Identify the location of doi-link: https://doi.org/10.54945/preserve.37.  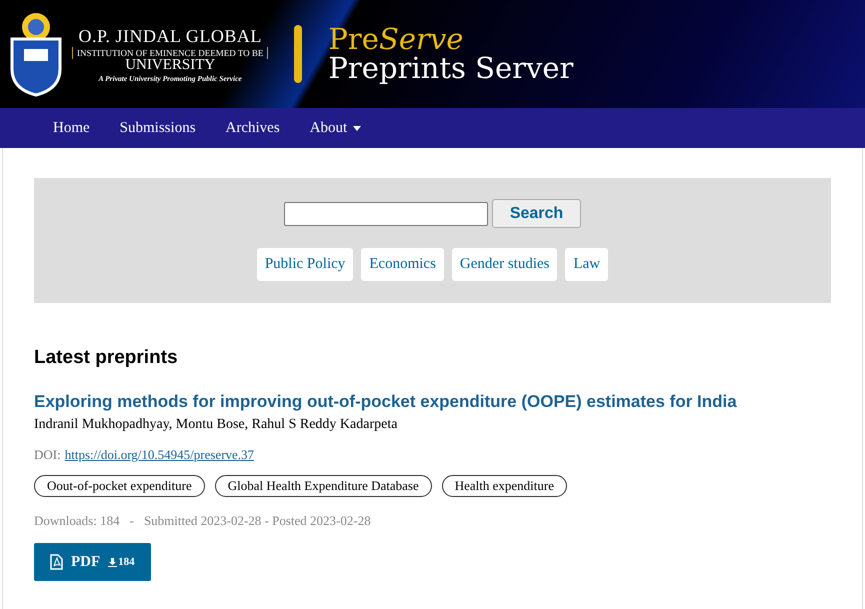
(159, 455).